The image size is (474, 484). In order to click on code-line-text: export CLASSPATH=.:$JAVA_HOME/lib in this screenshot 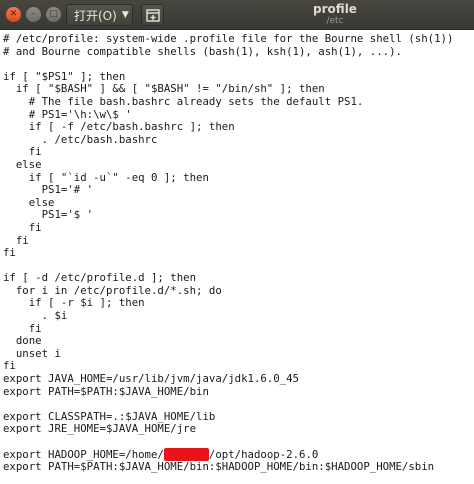, I will do `click(109, 416)`.